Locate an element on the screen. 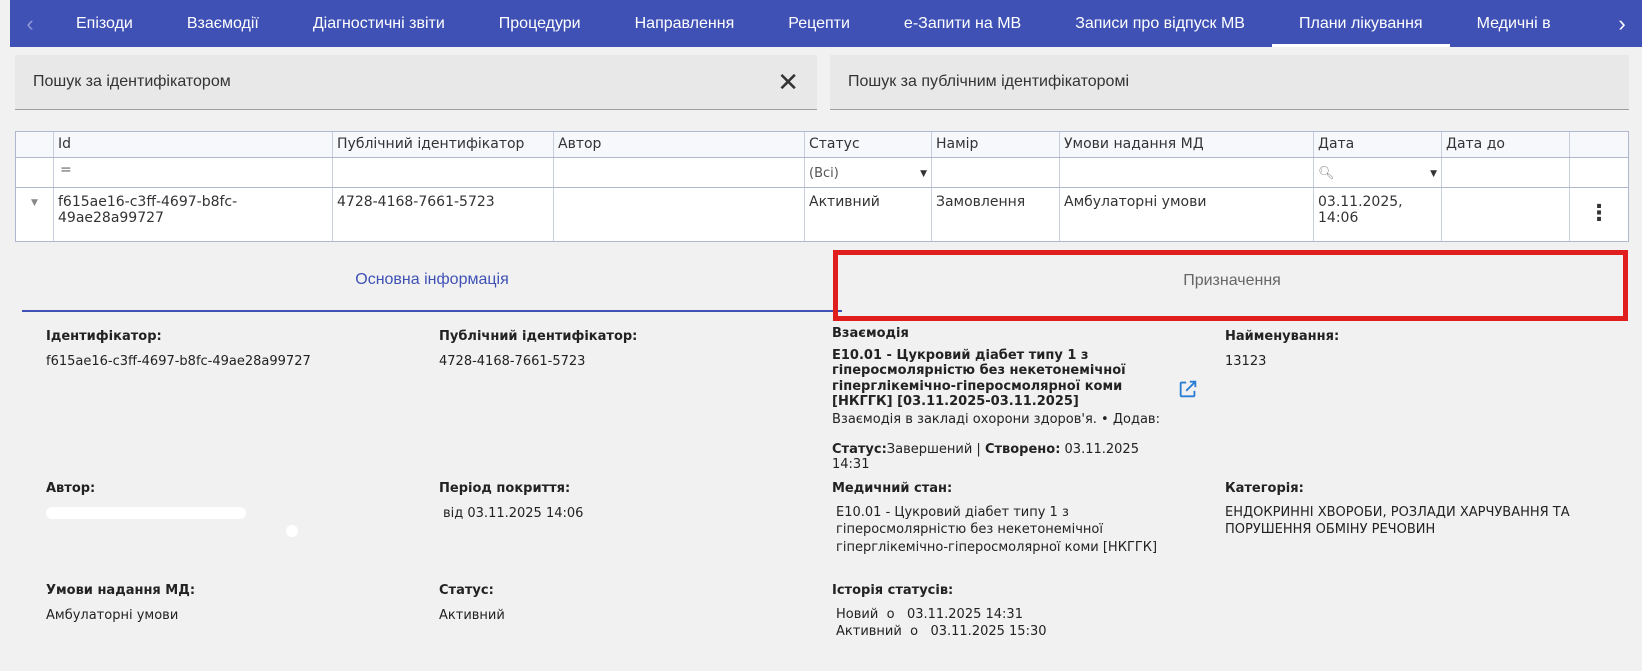  filter-id: = is located at coordinates (193, 172).